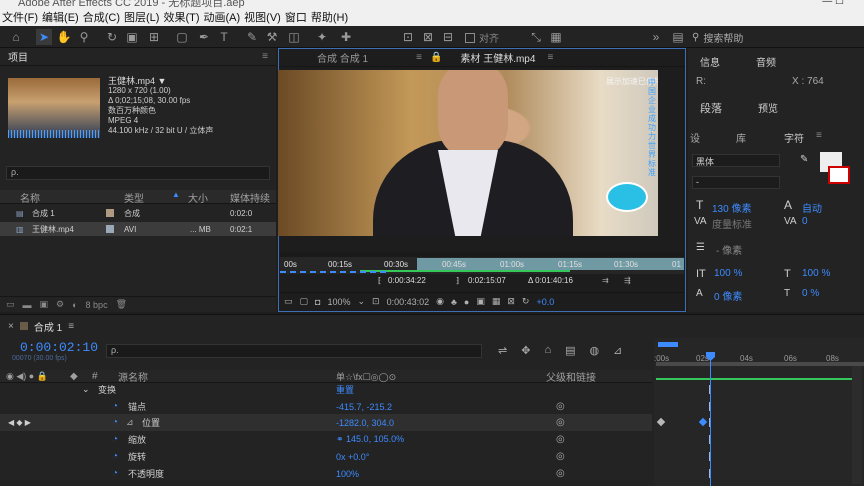 The width and height of the screenshot is (864, 486). Describe the element at coordinates (160, 81) in the screenshot. I see `footage-name: 王健林.mp4 ▼` at that location.